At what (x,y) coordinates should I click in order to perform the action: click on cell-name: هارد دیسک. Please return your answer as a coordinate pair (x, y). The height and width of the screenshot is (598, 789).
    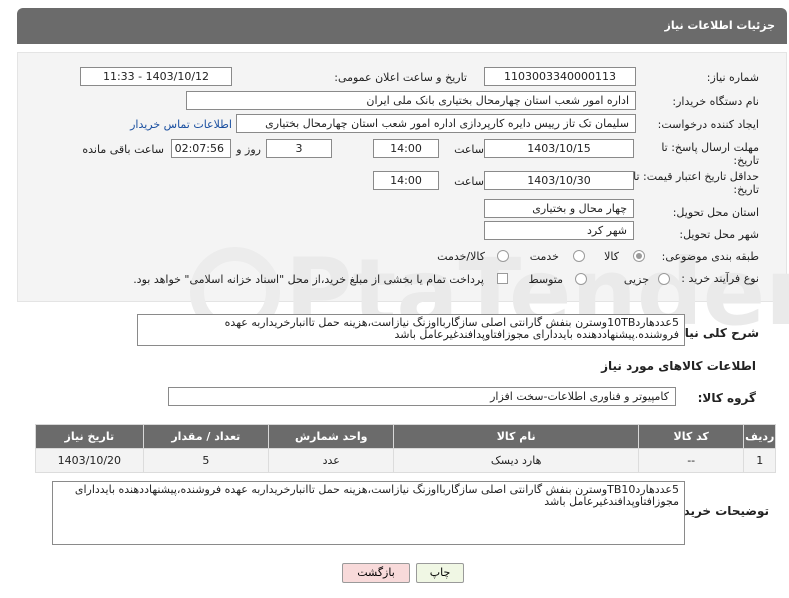
    Looking at the image, I should click on (516, 460).